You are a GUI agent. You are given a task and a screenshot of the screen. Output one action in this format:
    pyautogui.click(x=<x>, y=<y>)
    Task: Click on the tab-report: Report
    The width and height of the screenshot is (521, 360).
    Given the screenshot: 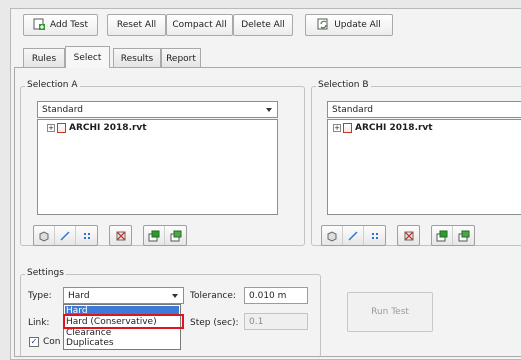 What is the action you would take?
    pyautogui.click(x=181, y=58)
    